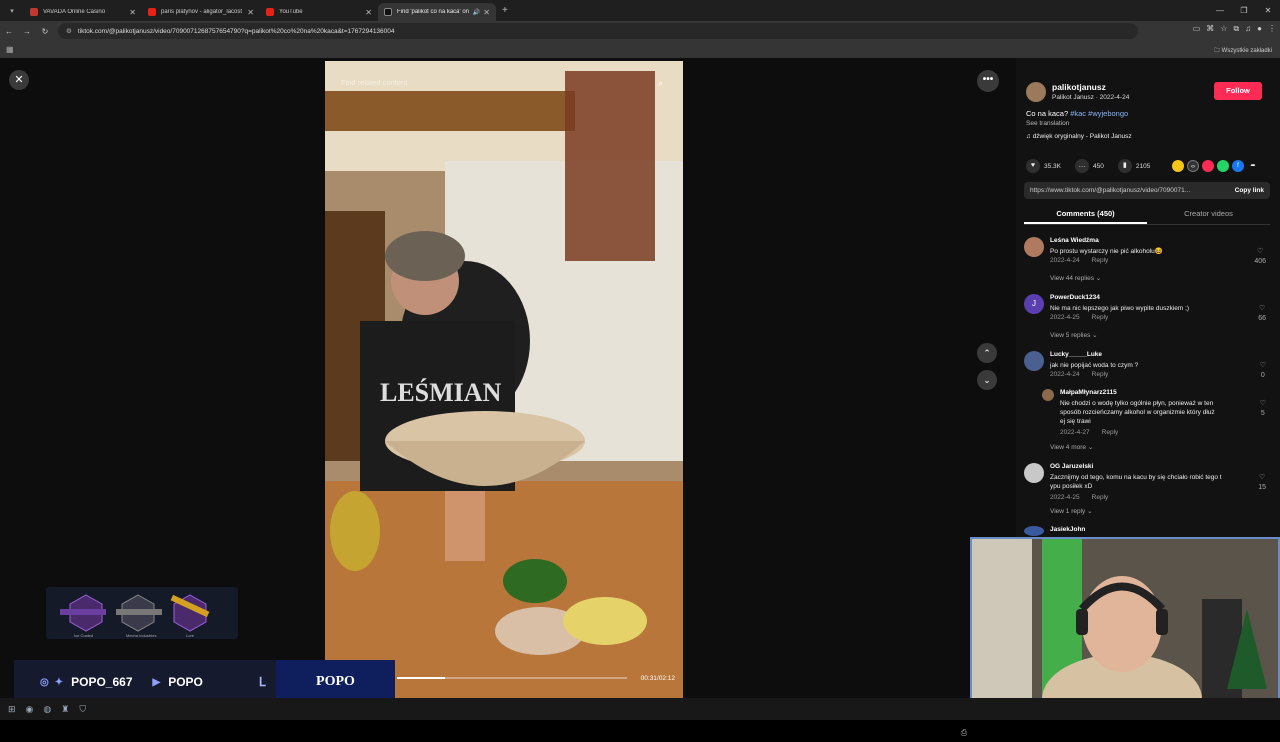  What do you see at coordinates (1074, 335) in the screenshot?
I see `view-replies-link: View 5 replies ⌄` at bounding box center [1074, 335].